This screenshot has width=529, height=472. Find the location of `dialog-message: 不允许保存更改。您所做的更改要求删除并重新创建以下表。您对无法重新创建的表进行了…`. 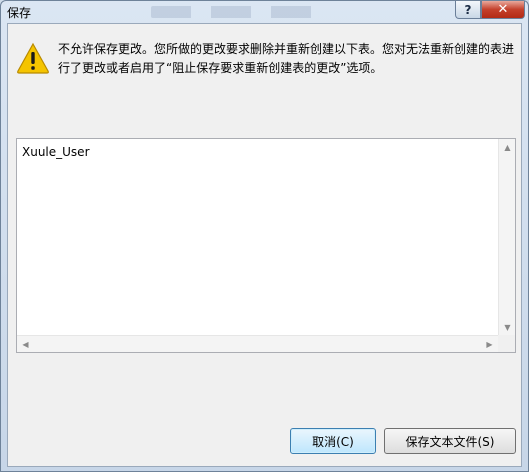

dialog-message: 不允许保存更改。您所做的更改要求删除并重新创建以下表。您对无法重新创建的表进行了… is located at coordinates (286, 58).